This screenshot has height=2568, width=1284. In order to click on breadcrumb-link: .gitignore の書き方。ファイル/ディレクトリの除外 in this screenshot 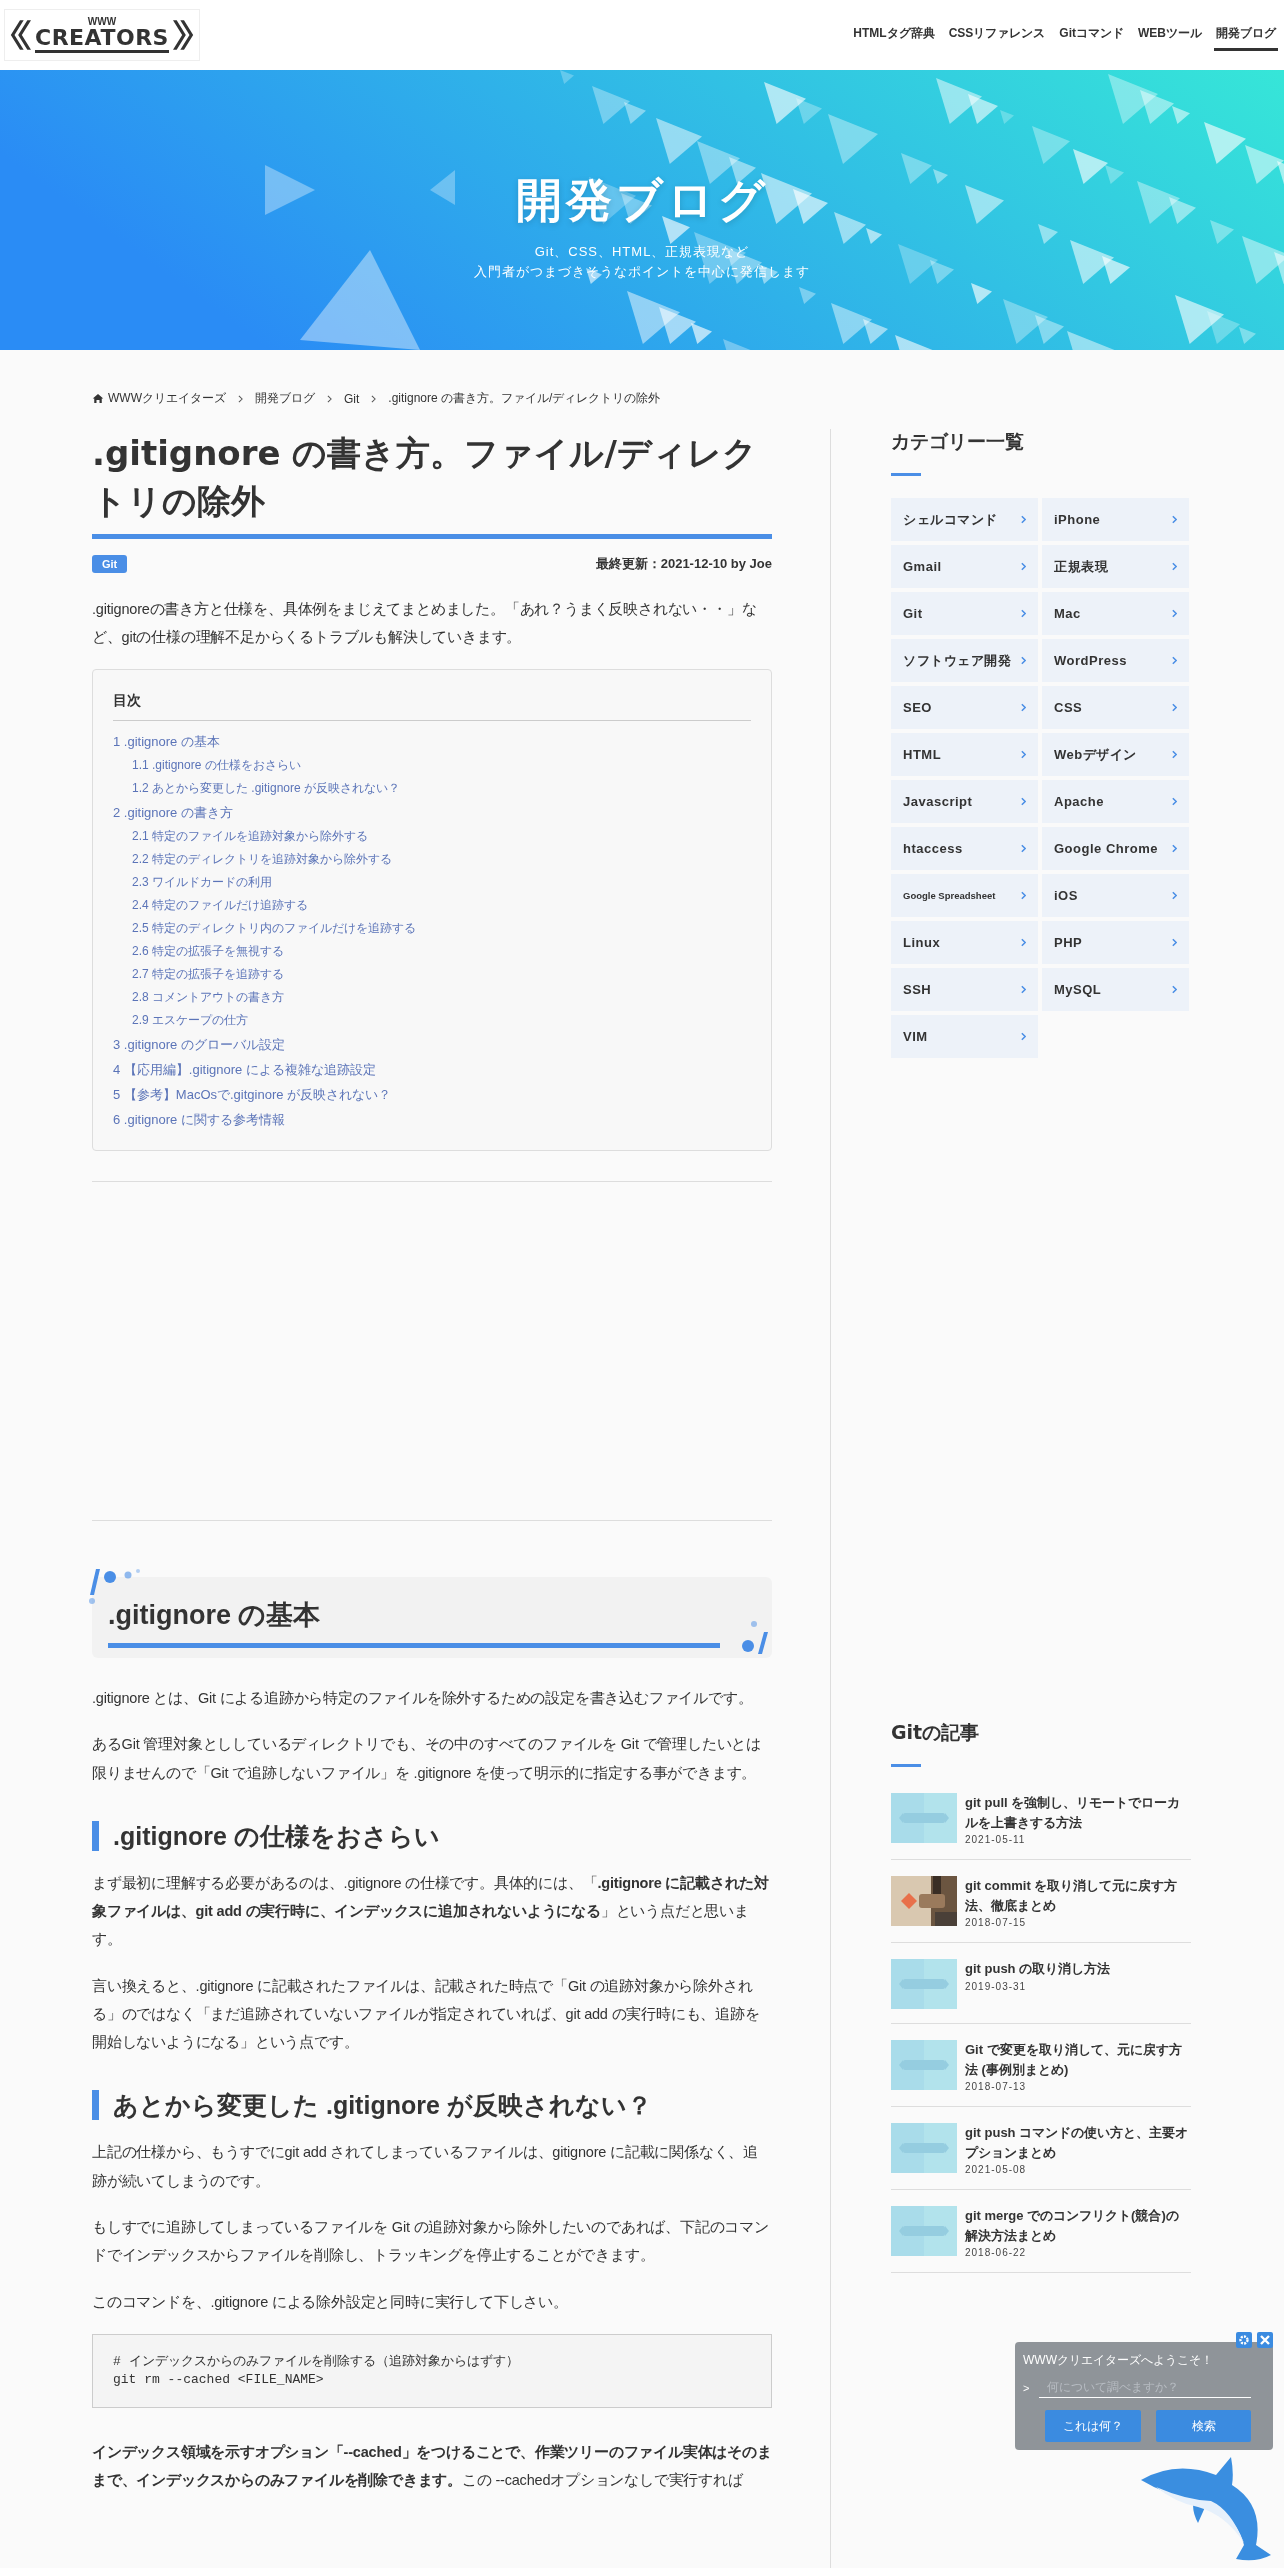, I will do `click(524, 398)`.